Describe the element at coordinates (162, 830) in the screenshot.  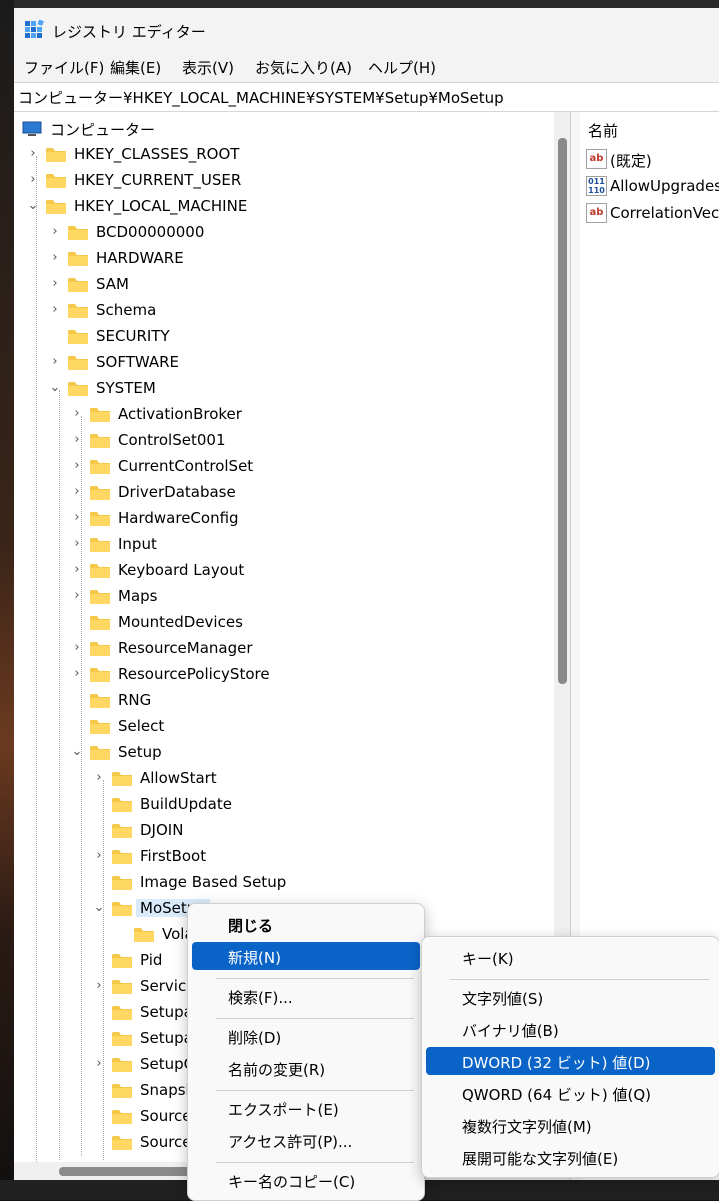
I see `tree-node-label: DJOIN` at that location.